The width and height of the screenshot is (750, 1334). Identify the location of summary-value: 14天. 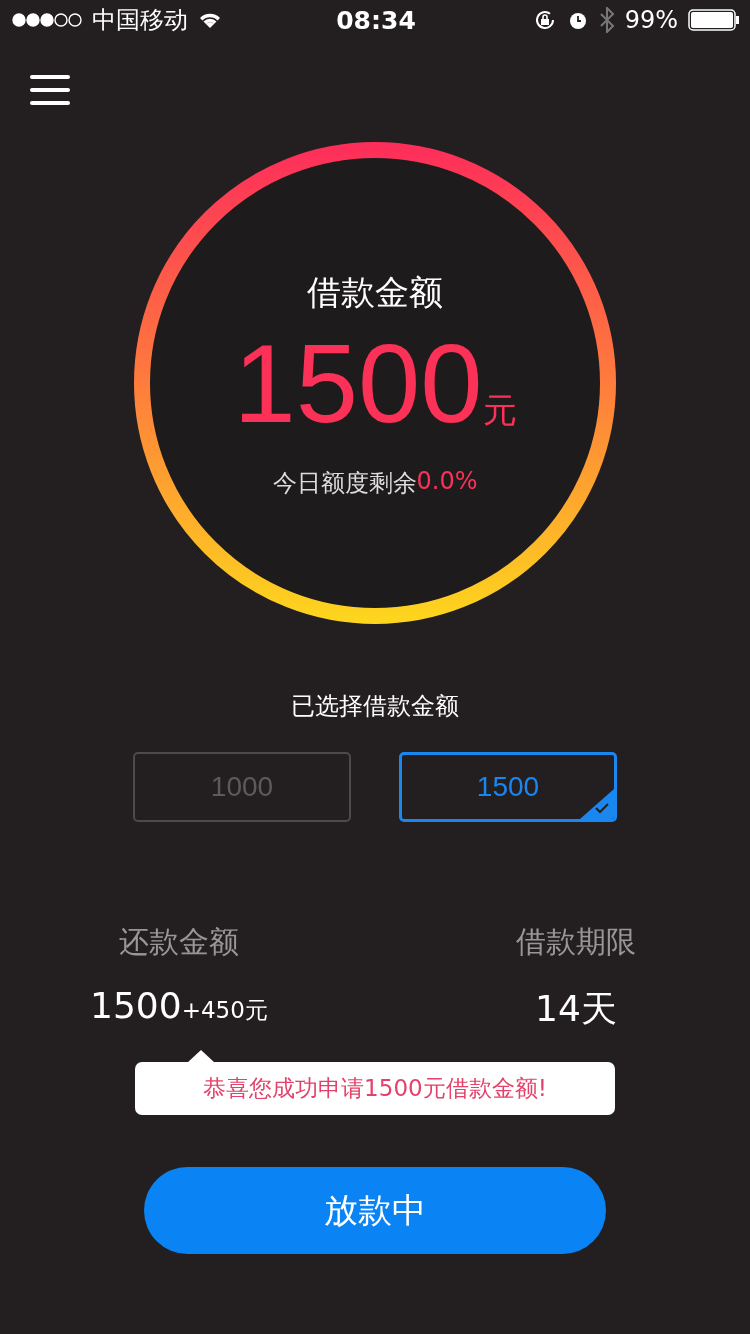
(576, 1009).